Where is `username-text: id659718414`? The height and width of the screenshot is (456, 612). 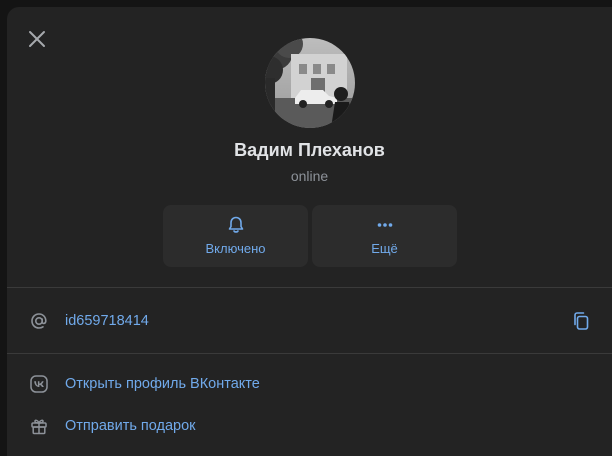 username-text: id659718414 is located at coordinates (107, 321).